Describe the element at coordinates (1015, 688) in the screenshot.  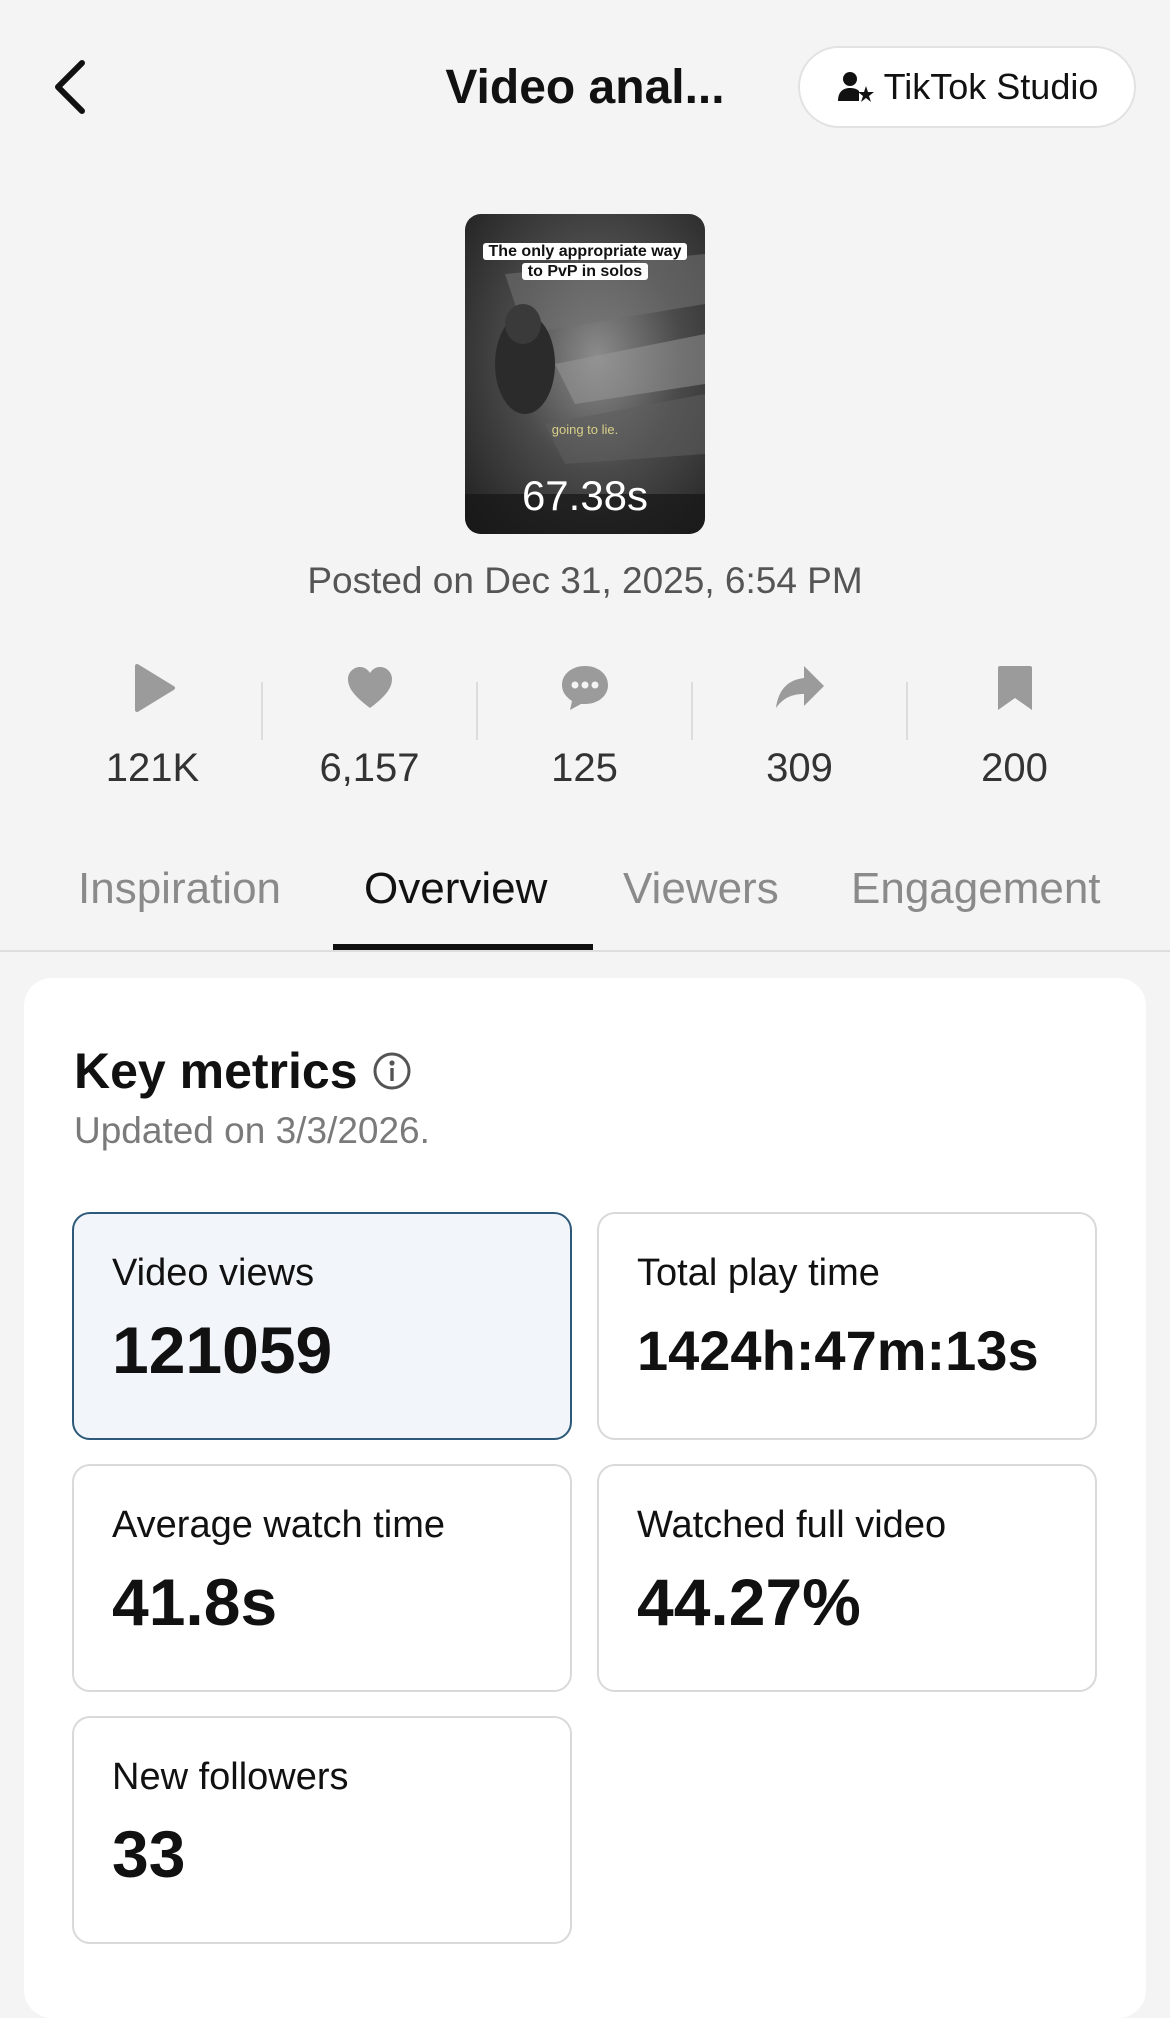
I see `bookmark-icon` at that location.